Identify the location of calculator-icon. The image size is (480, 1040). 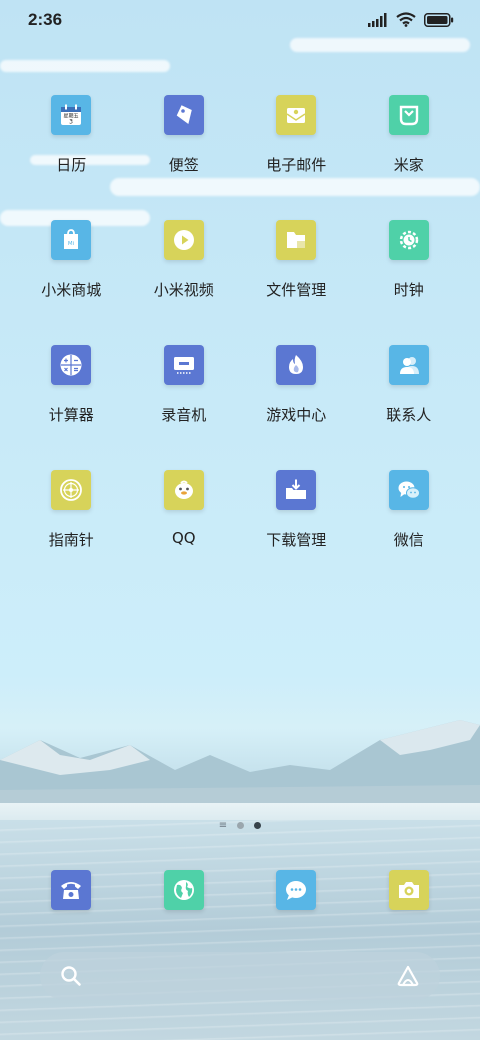
(71, 365).